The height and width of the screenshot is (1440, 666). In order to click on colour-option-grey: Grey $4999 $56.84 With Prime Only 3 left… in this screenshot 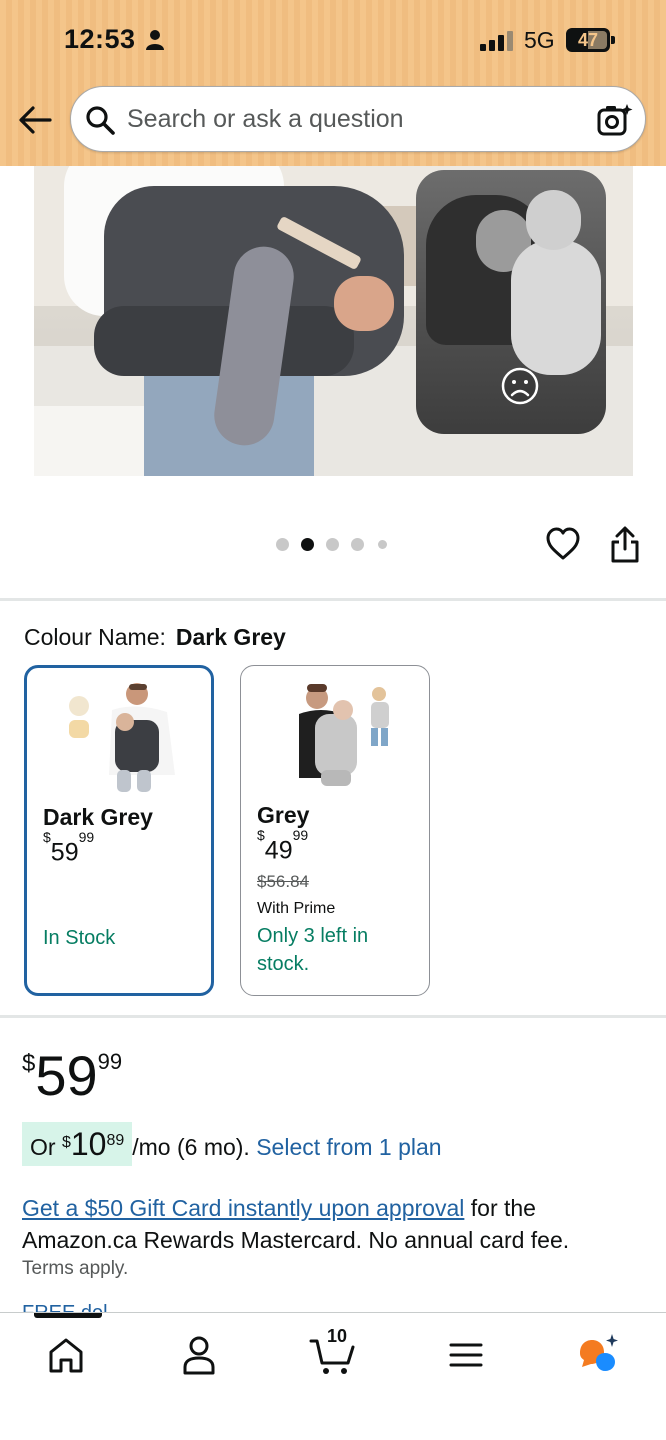, I will do `click(335, 830)`.